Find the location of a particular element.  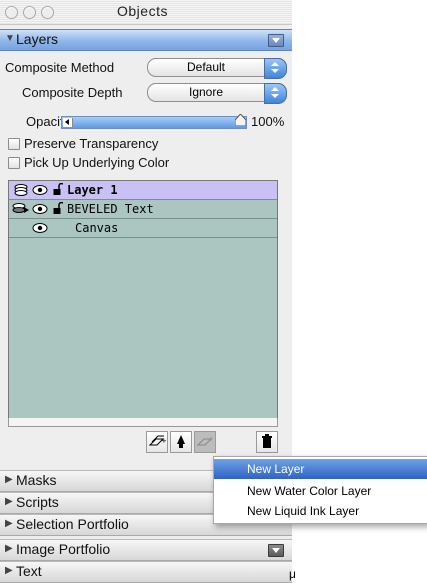

menu-item-new-liquid-ink-layer: New Liquid Ink Layer is located at coordinates (320, 511).